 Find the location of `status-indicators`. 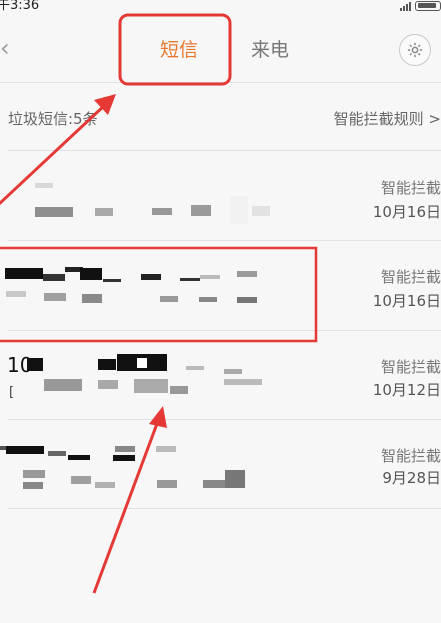

status-indicators is located at coordinates (420, 6).